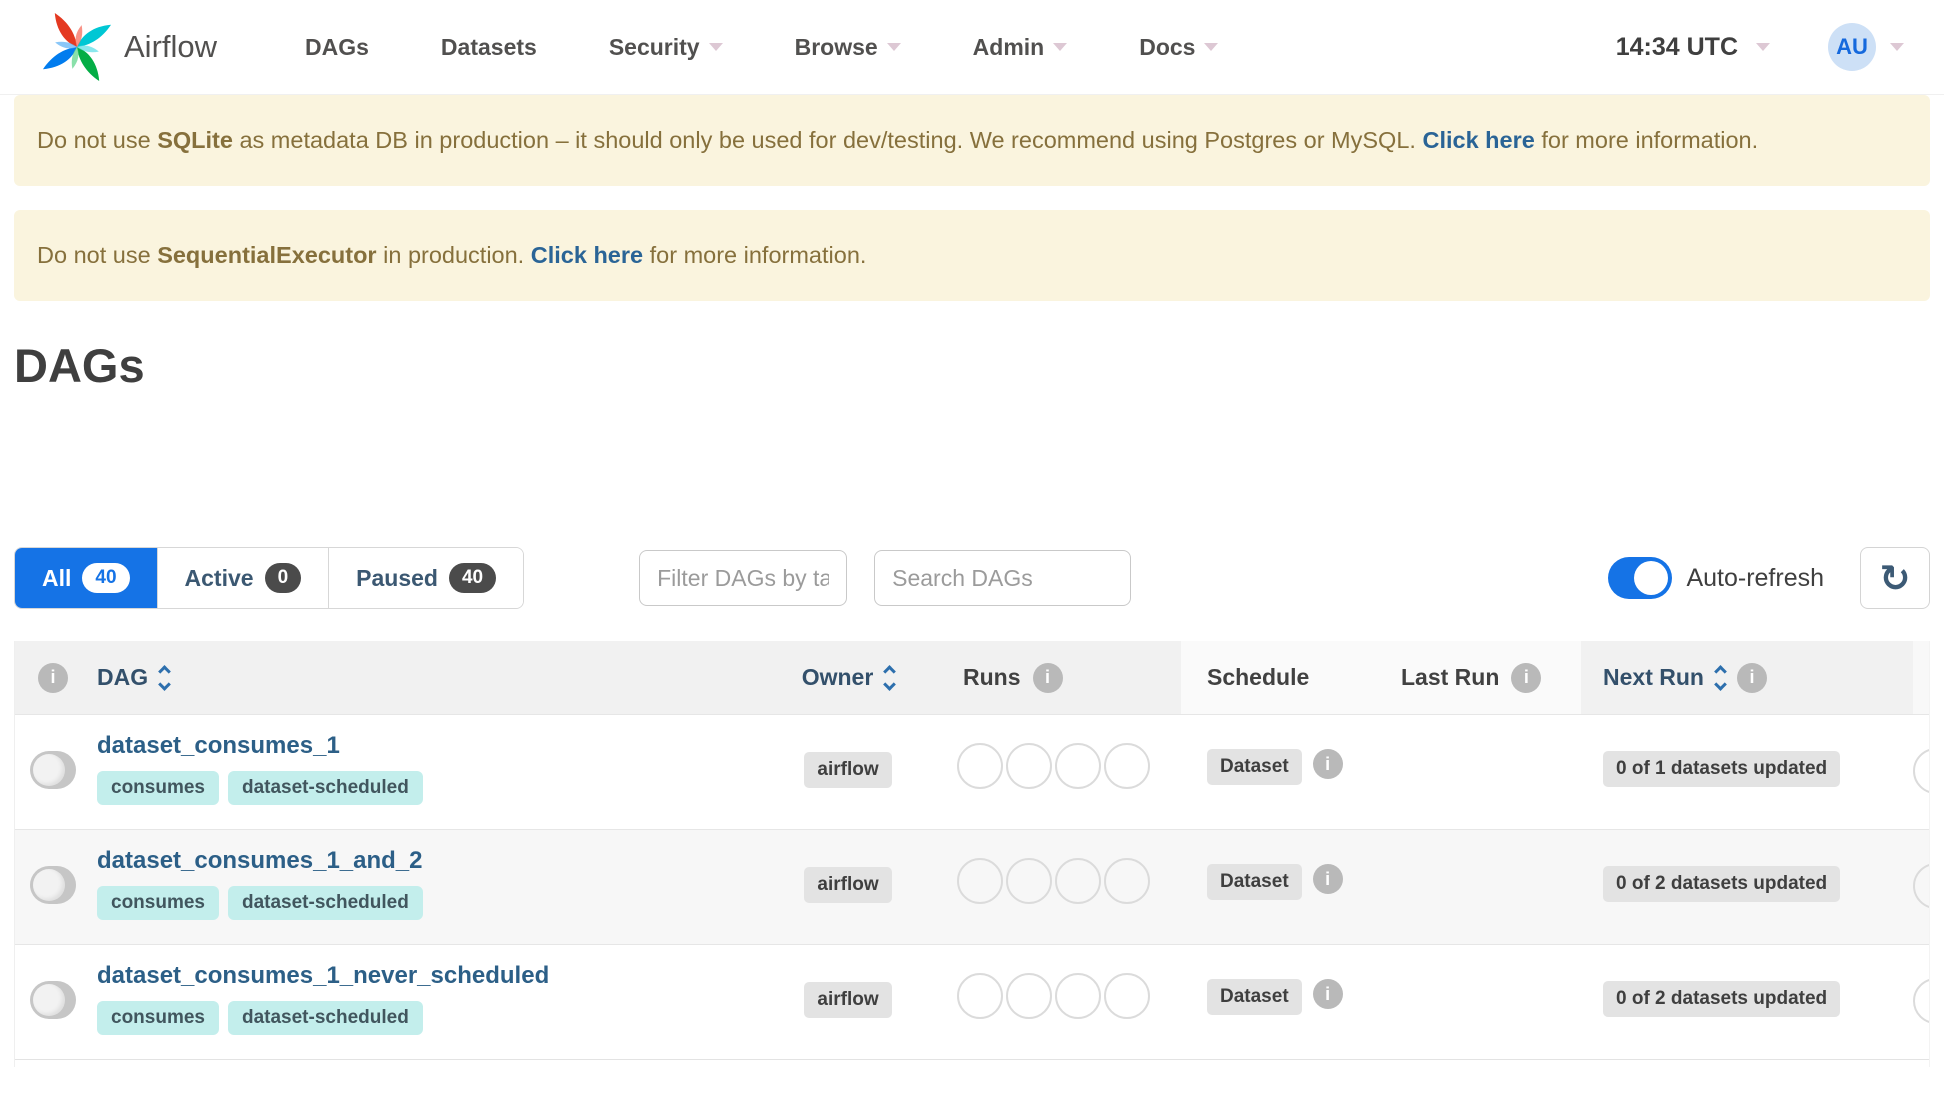 The width and height of the screenshot is (1944, 1096). I want to click on tab-paused-count: 40, so click(472, 578).